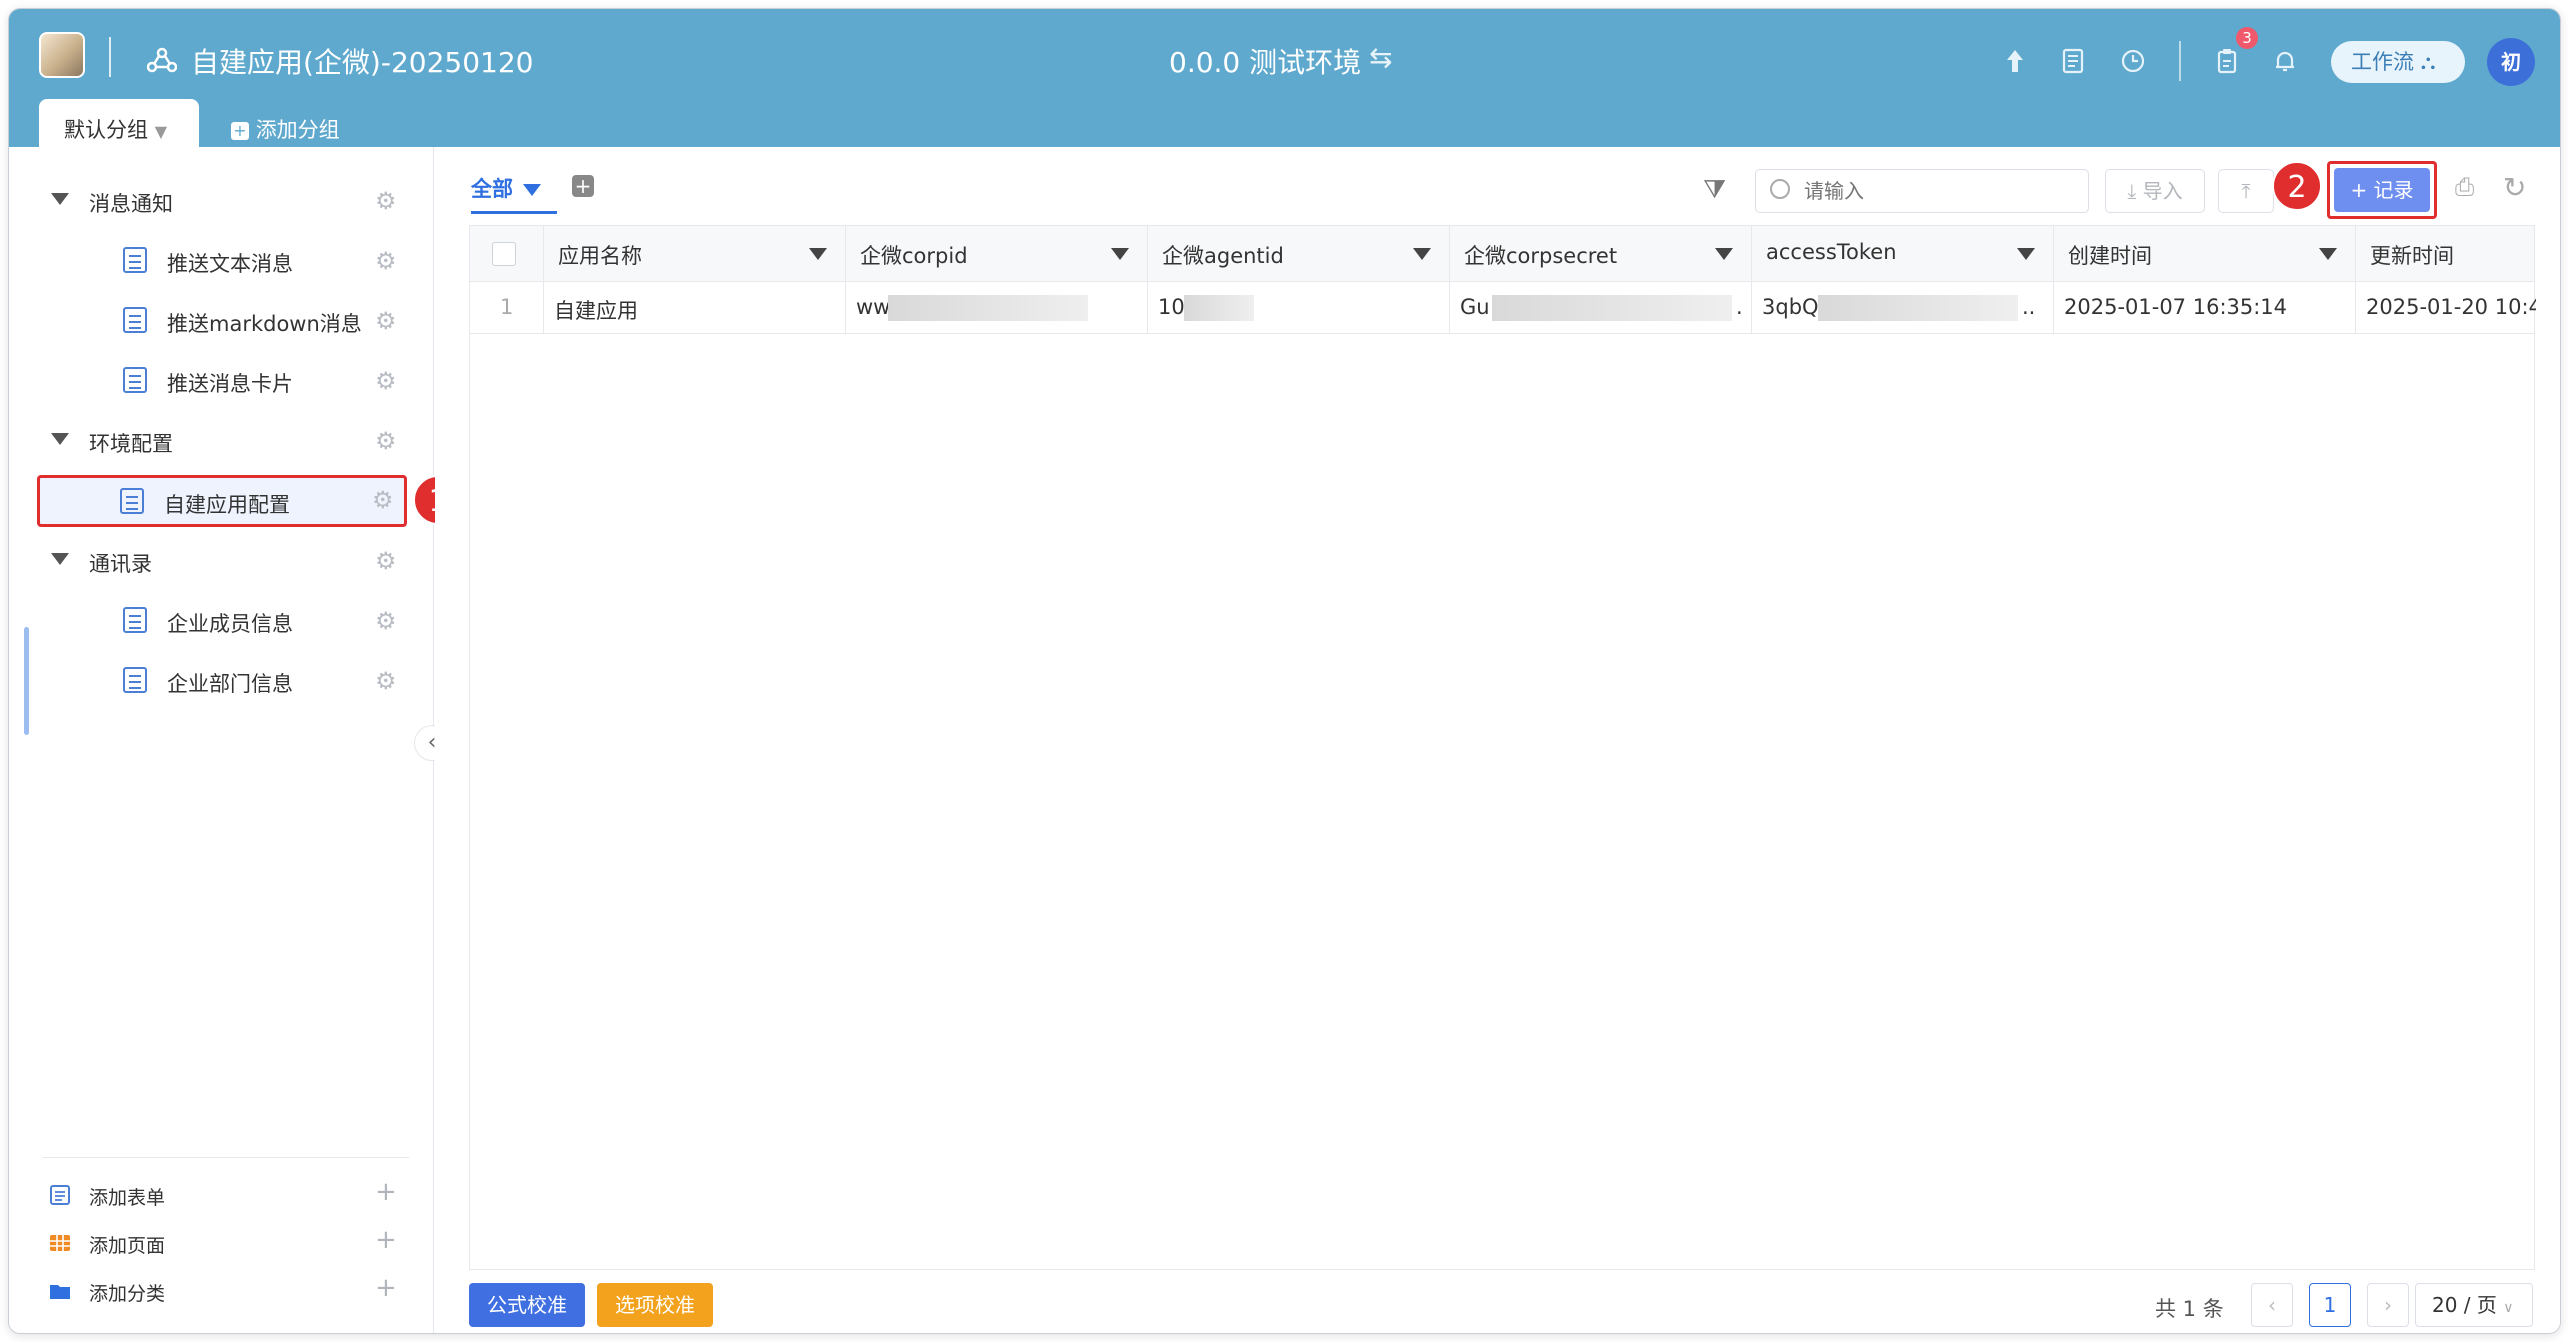 The width and height of the screenshot is (2569, 1342). I want to click on search-input, so click(1939, 191).